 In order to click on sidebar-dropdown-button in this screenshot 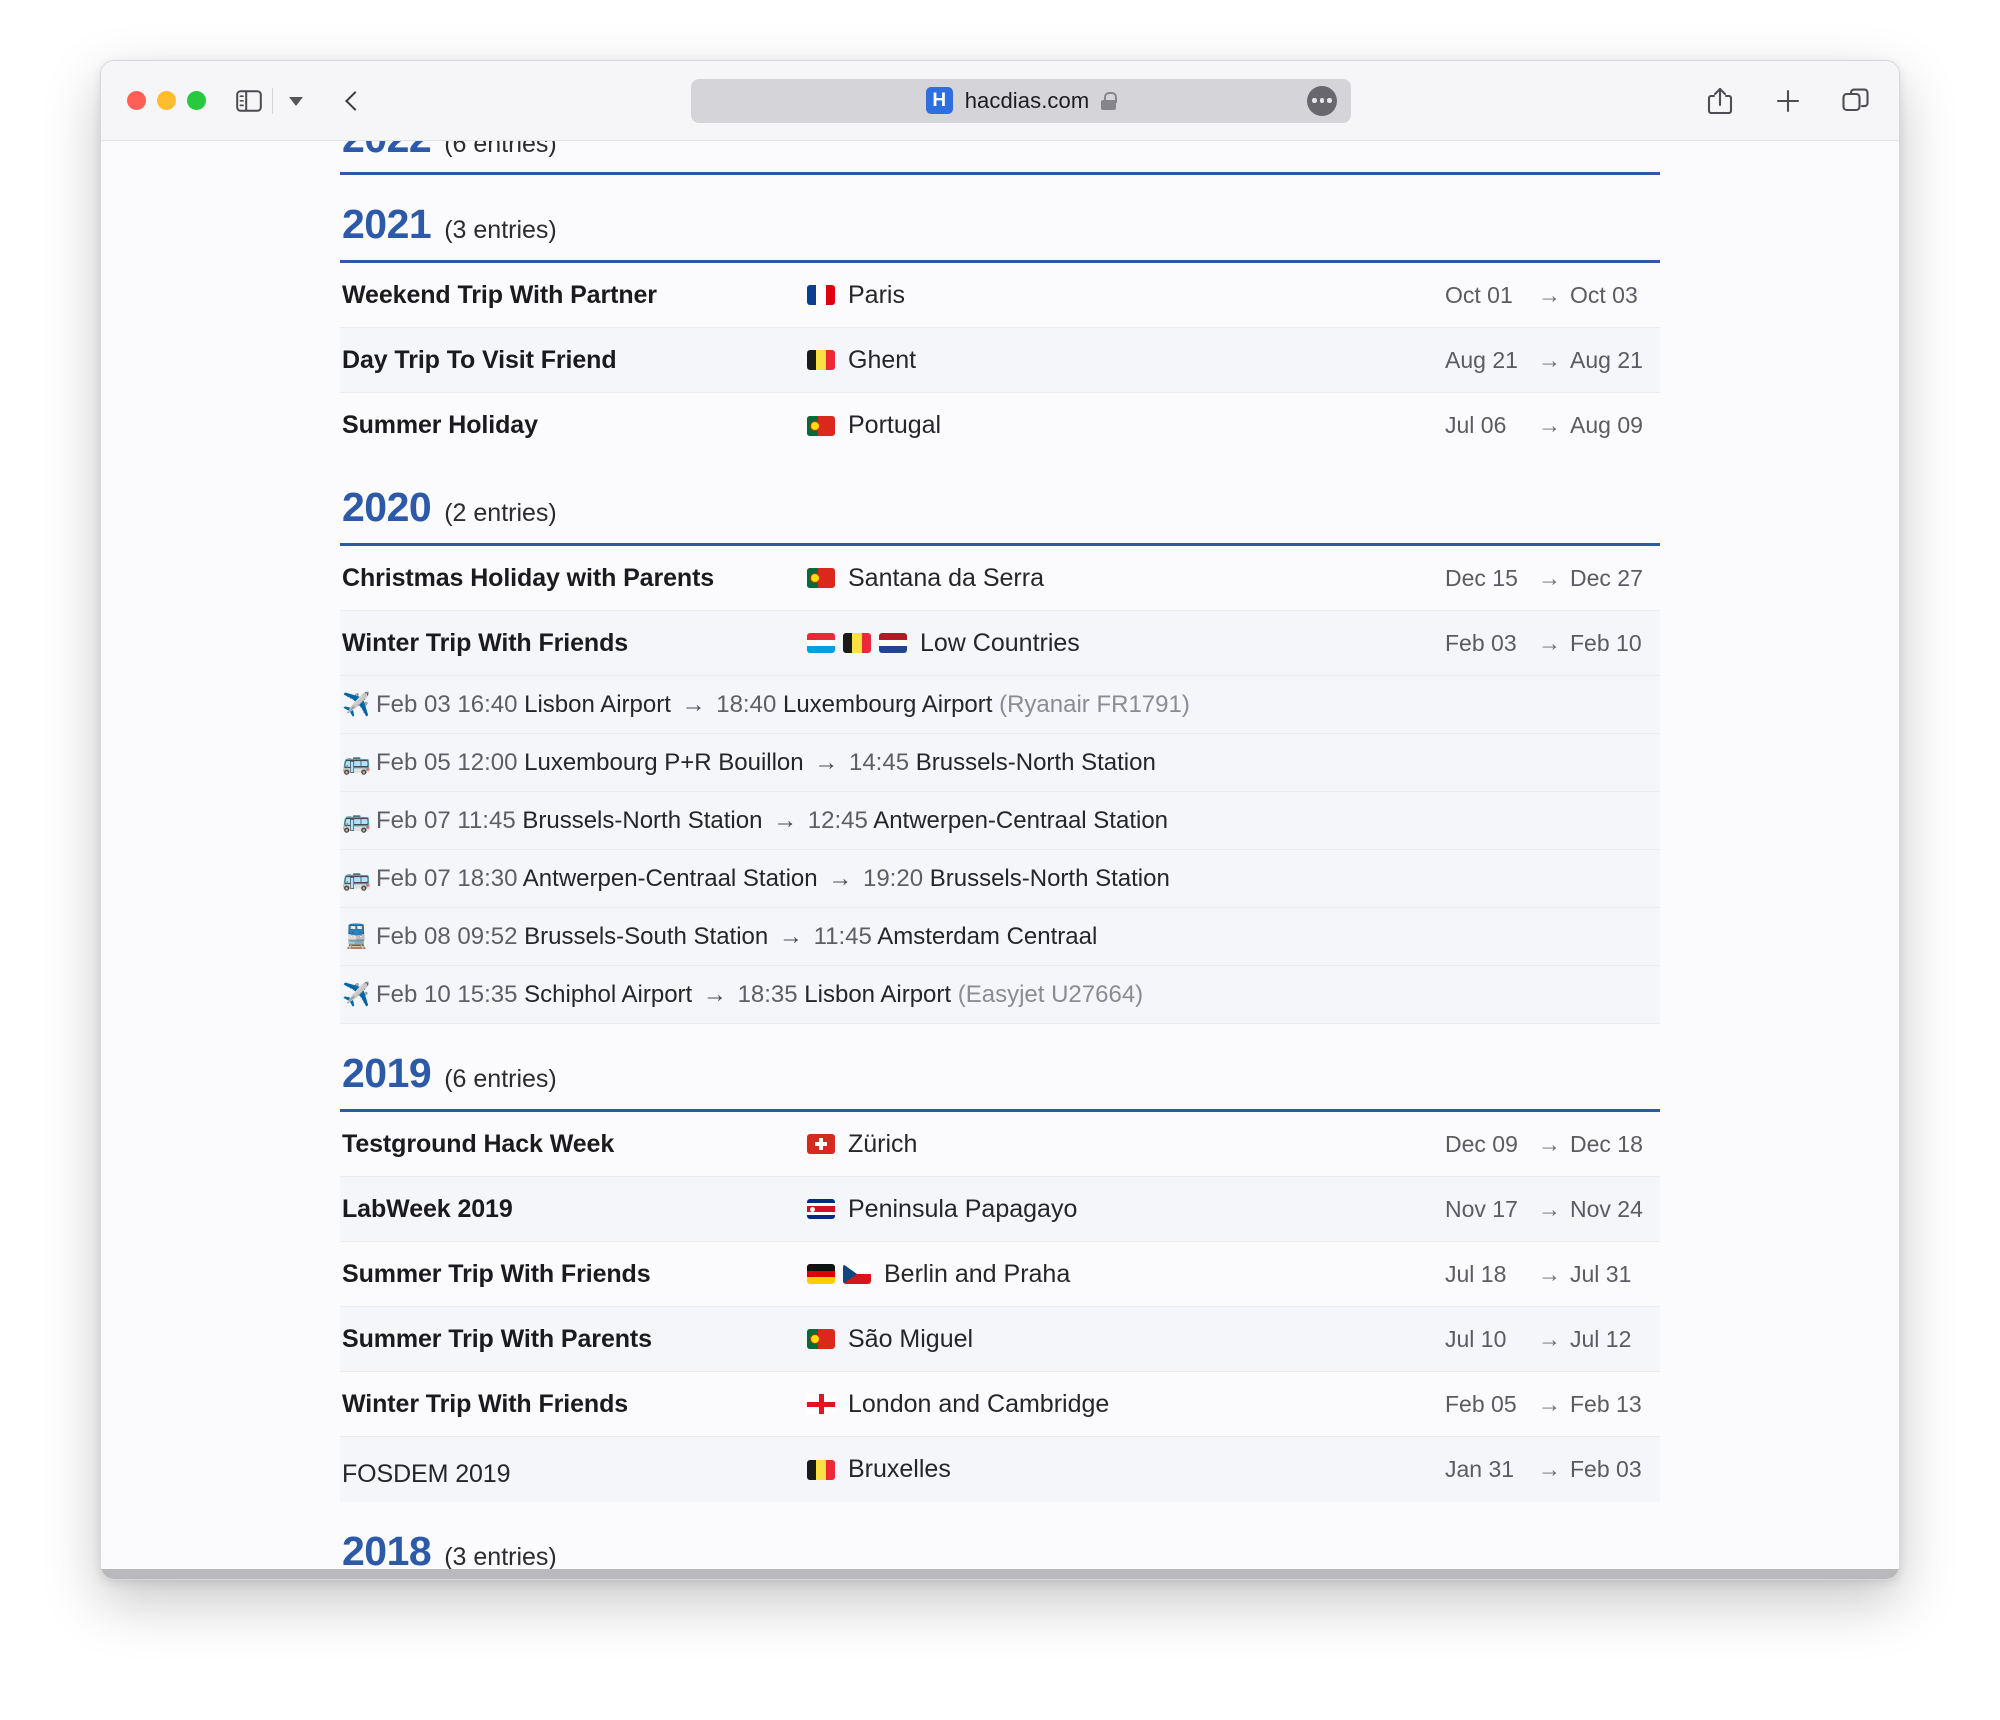, I will do `click(296, 101)`.